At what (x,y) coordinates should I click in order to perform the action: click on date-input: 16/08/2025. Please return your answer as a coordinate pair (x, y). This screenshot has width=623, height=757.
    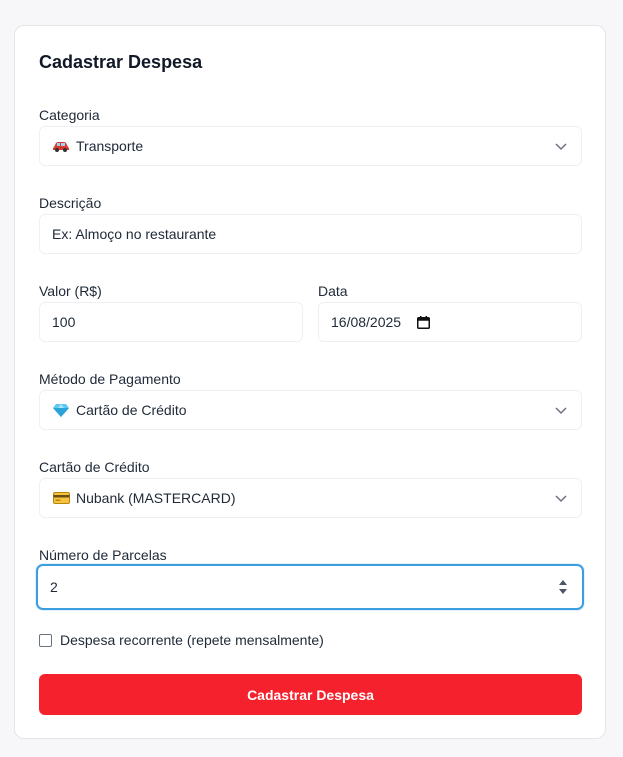
    Looking at the image, I should click on (450, 322).